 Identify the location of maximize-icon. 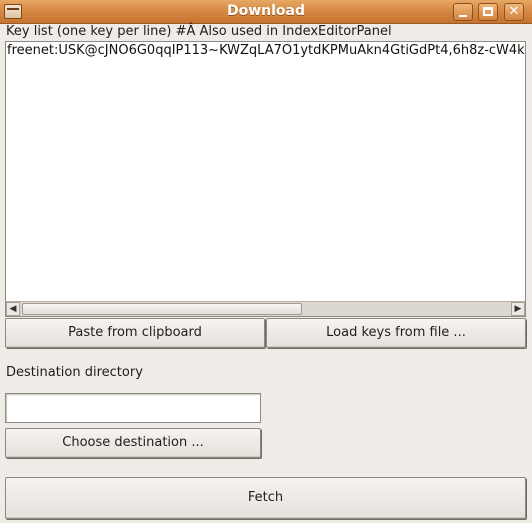
(488, 11).